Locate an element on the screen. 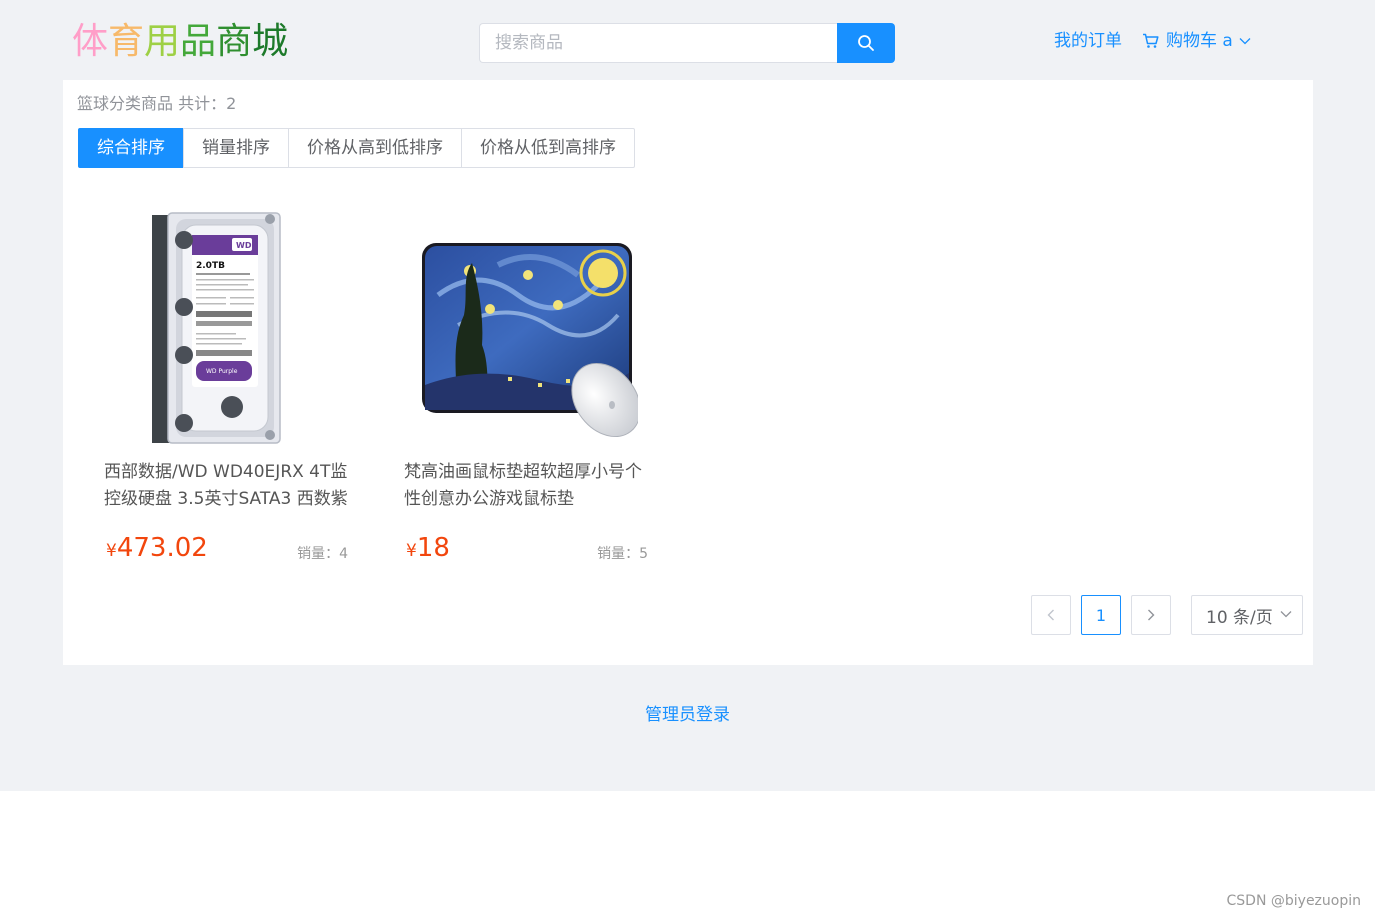  site-logo: 体育用品商城 is located at coordinates (180, 42).